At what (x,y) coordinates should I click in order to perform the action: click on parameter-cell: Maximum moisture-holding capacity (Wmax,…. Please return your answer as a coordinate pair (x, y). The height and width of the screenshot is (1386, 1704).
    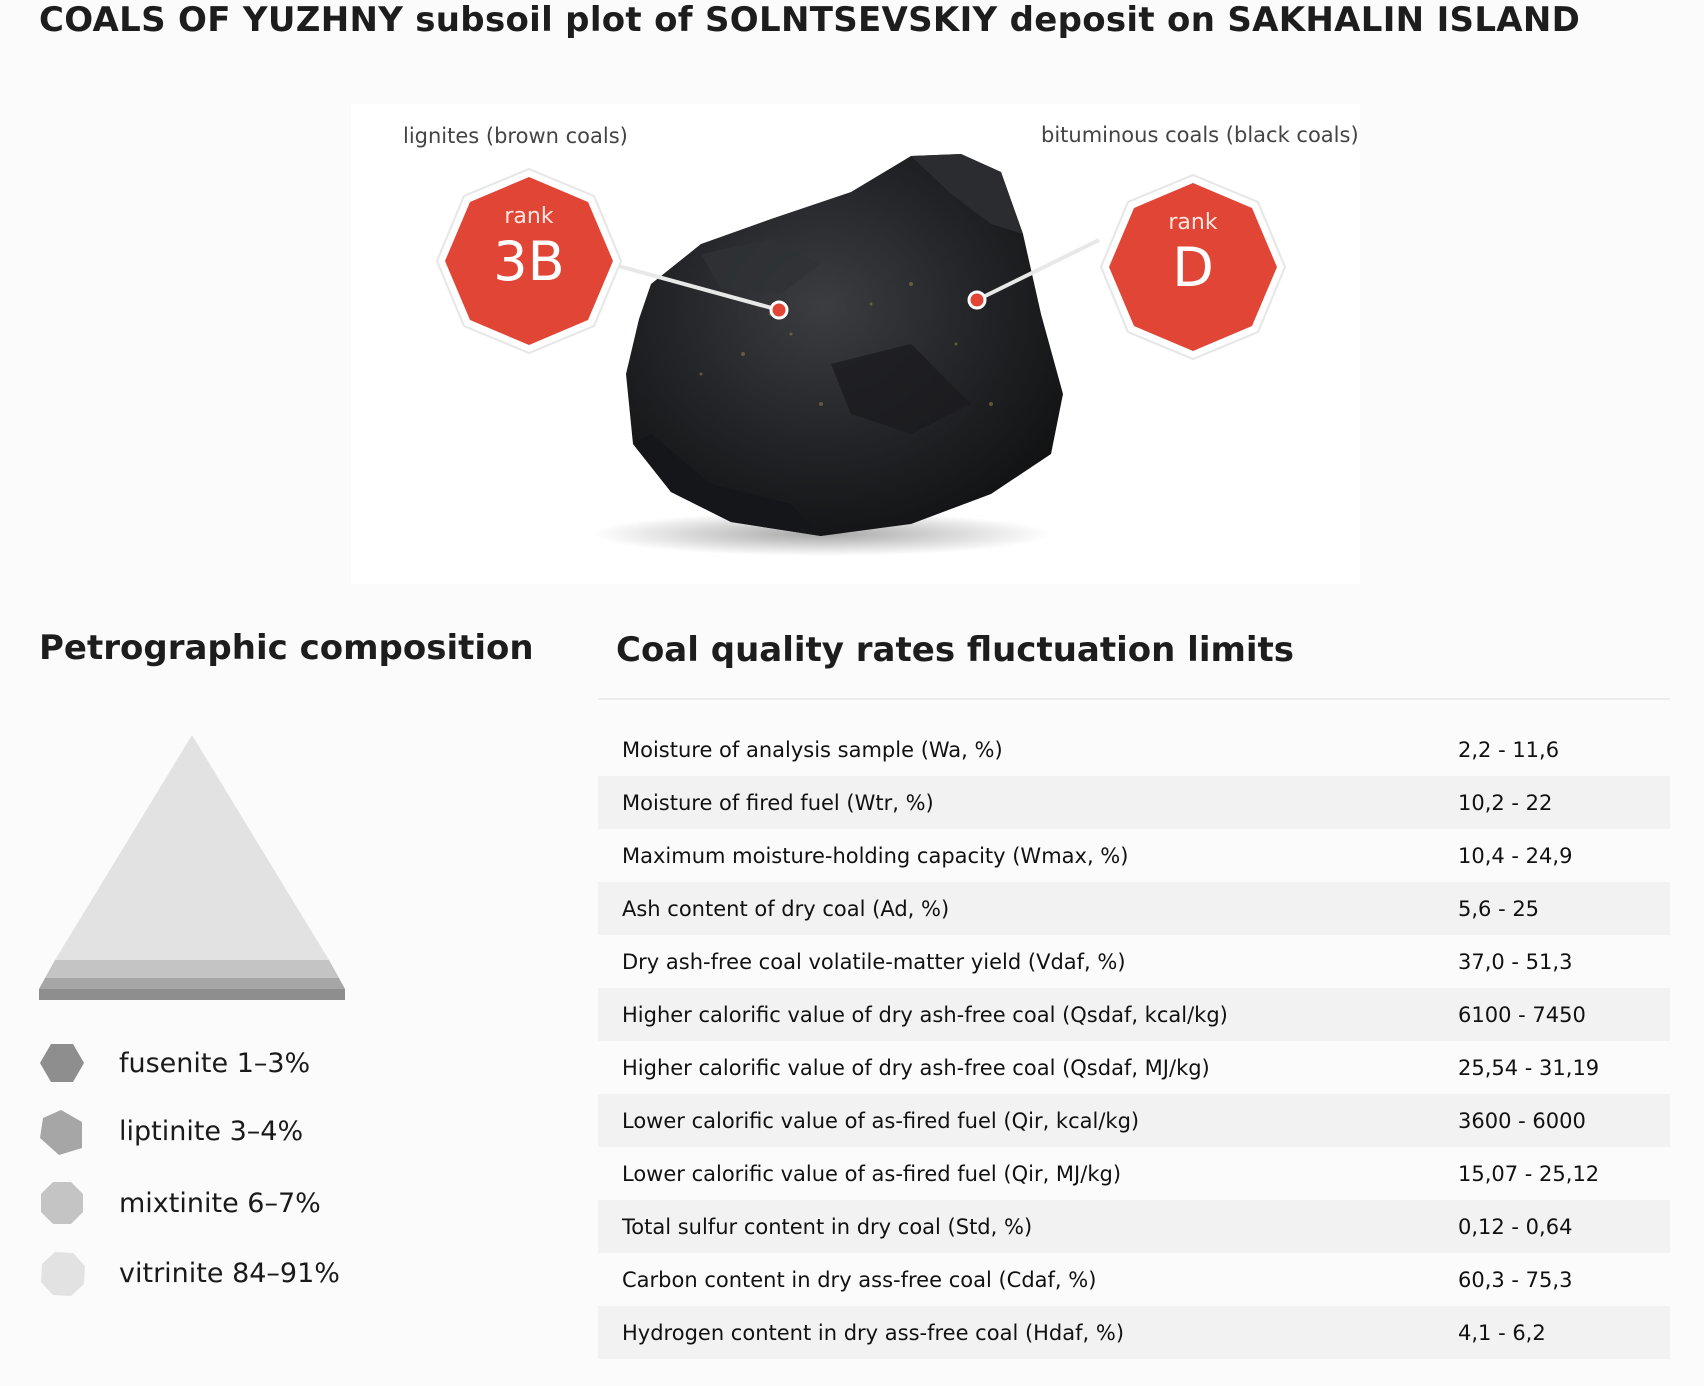
    Looking at the image, I should click on (875, 855).